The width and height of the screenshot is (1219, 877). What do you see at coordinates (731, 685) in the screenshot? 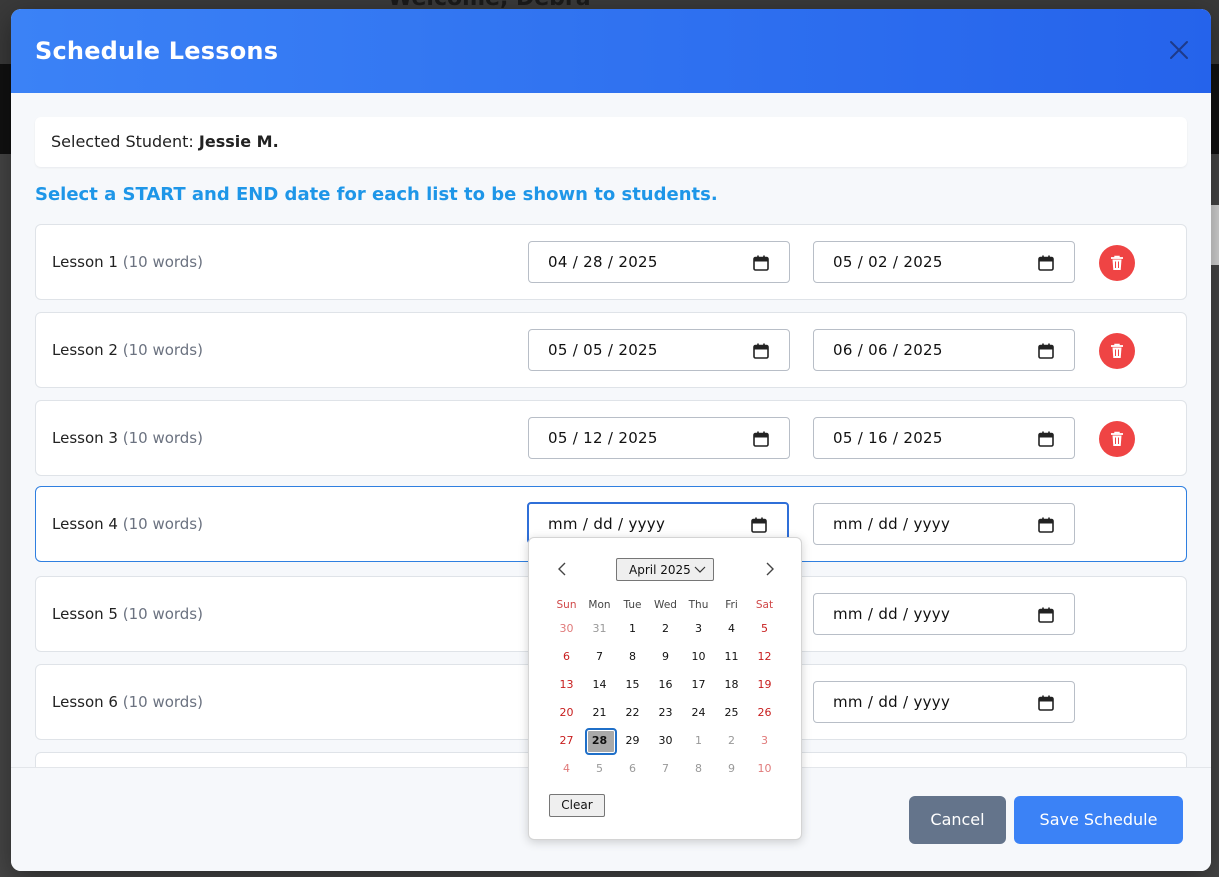
I see `calendar-day: 18` at bounding box center [731, 685].